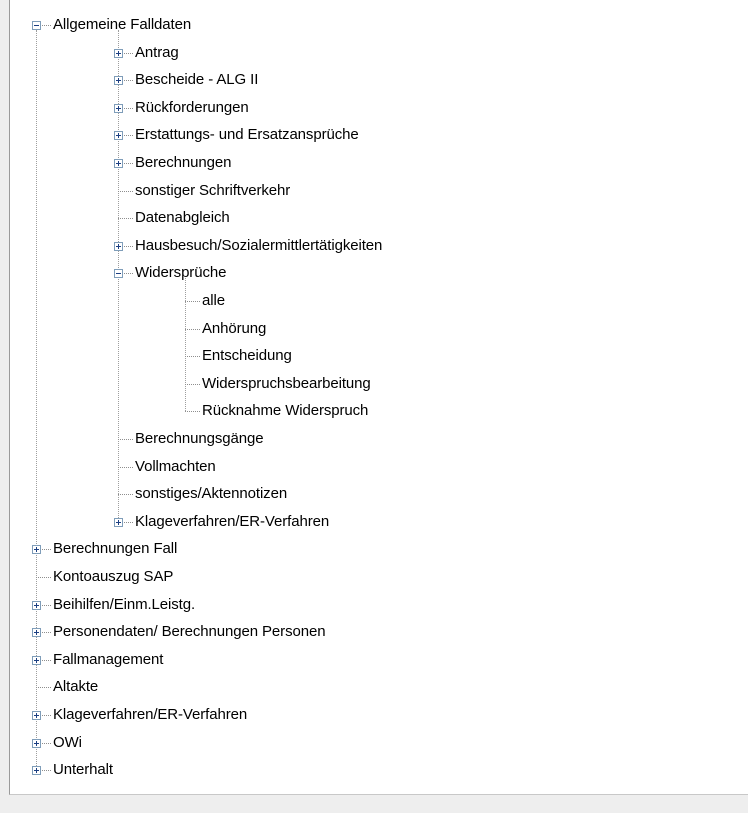 The width and height of the screenshot is (748, 813). Describe the element at coordinates (211, 494) in the screenshot. I see `tree-item-label: sonstiges/Aktennotizen` at that location.